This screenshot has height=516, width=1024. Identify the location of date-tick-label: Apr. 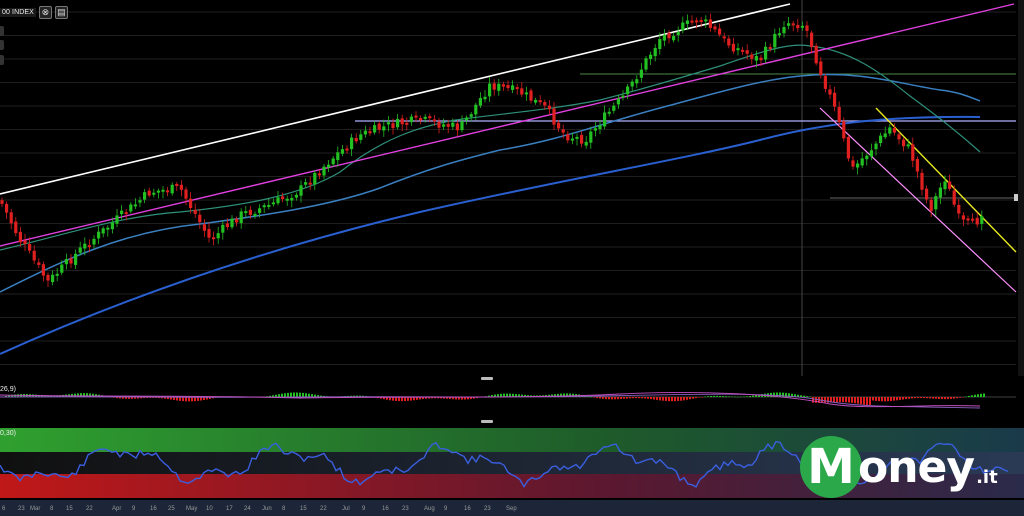
(117, 509).